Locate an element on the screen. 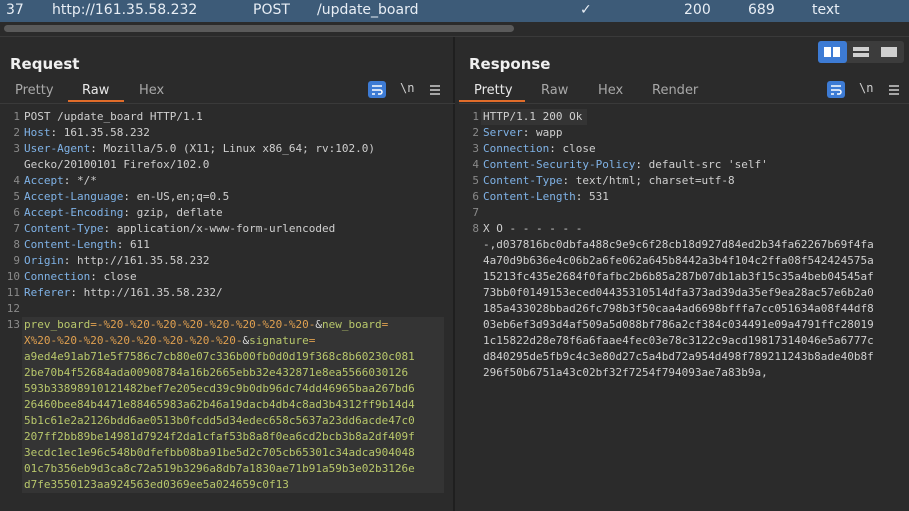 The width and height of the screenshot is (909, 511). code-line: Accept-Encoding: gzip, deflate is located at coordinates (123, 213).